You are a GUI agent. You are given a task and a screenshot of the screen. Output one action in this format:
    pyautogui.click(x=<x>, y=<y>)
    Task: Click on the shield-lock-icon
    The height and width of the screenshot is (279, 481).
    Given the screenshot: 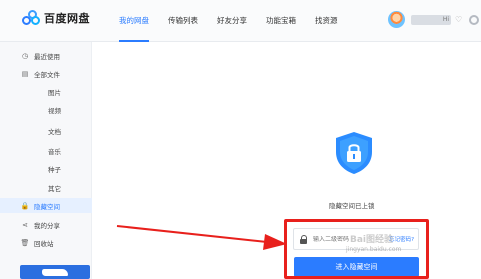 What is the action you would take?
    pyautogui.click(x=354, y=153)
    